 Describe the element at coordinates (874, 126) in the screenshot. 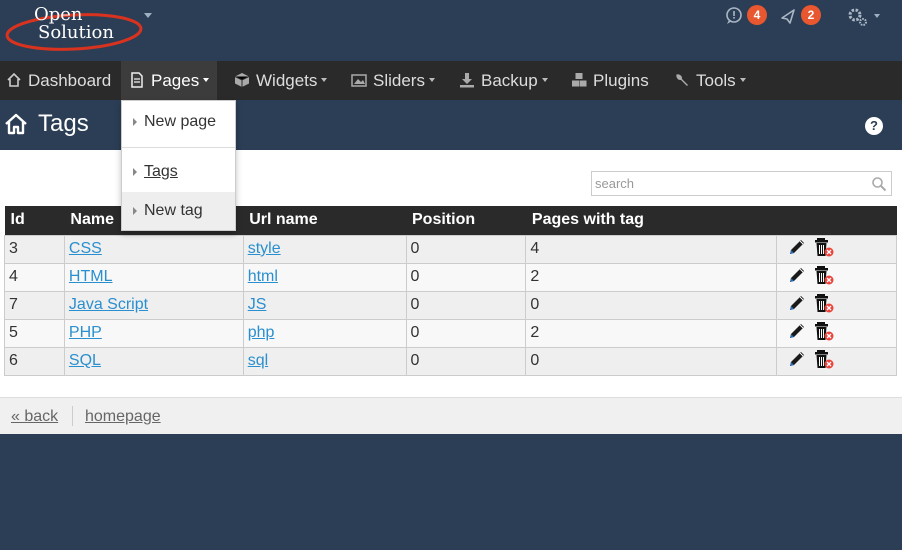

I see `help-icon: ?` at that location.